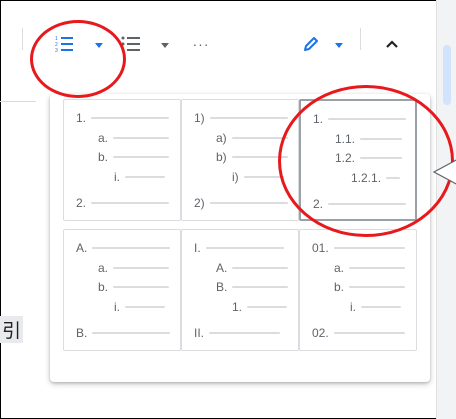 Image resolution: width=456 pixels, height=419 pixels. I want to click on list-style-marker: A., so click(82, 248).